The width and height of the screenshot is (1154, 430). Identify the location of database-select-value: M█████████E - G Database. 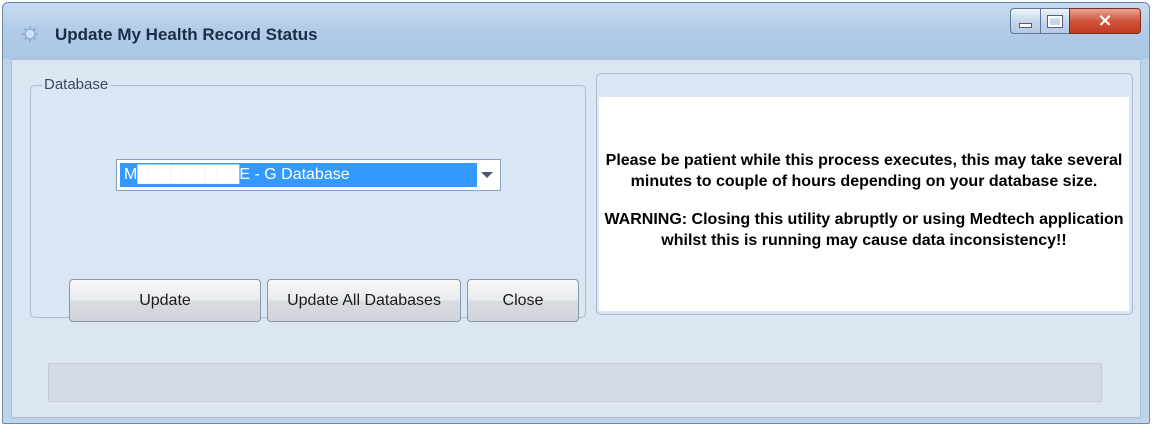
(298, 175).